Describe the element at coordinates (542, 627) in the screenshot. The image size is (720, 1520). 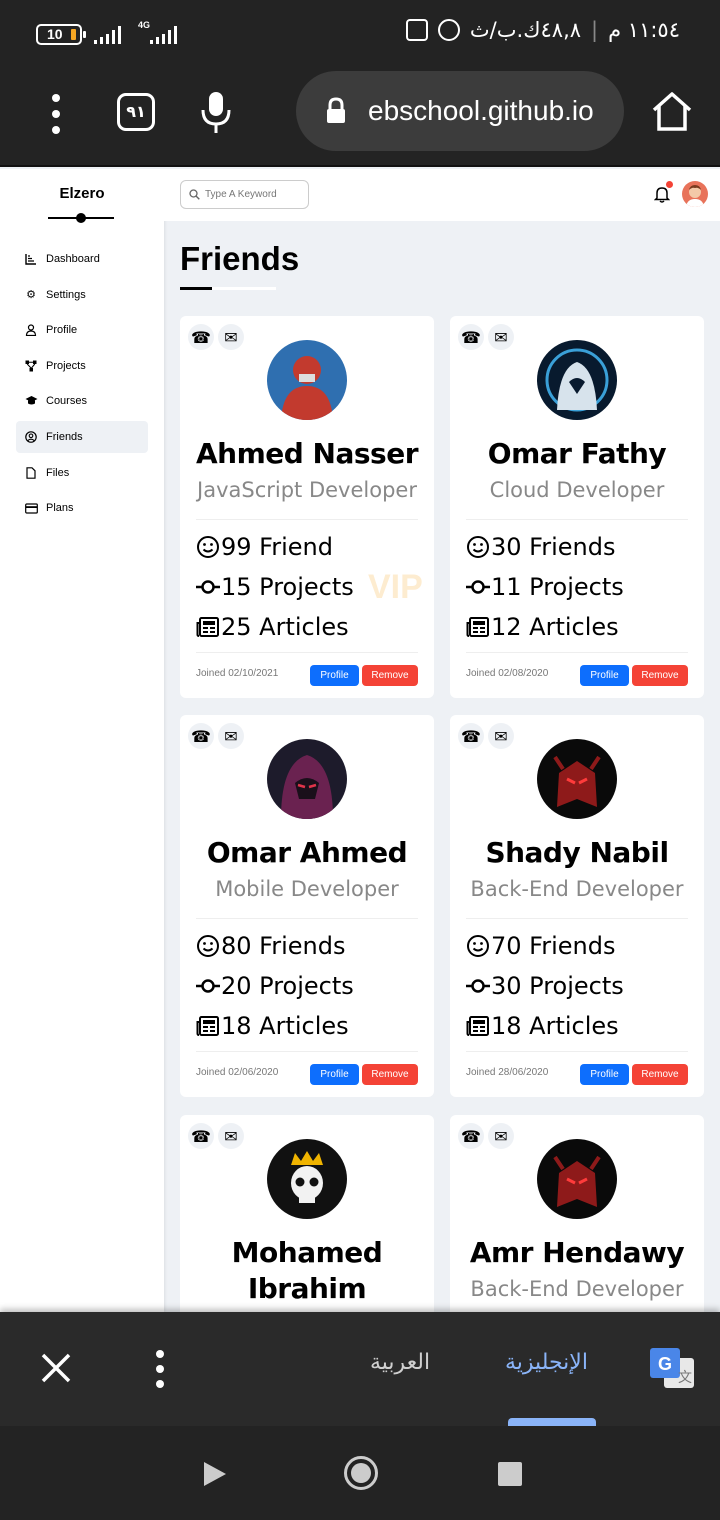
I see `articles-count: 12 Articles` at that location.